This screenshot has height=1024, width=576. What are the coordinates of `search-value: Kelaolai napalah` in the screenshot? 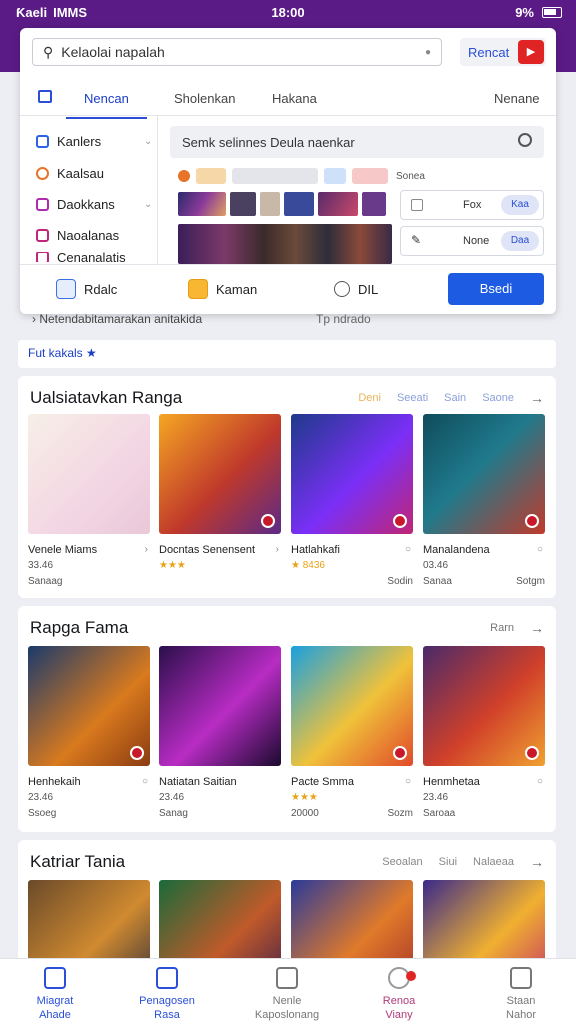 It's located at (113, 52).